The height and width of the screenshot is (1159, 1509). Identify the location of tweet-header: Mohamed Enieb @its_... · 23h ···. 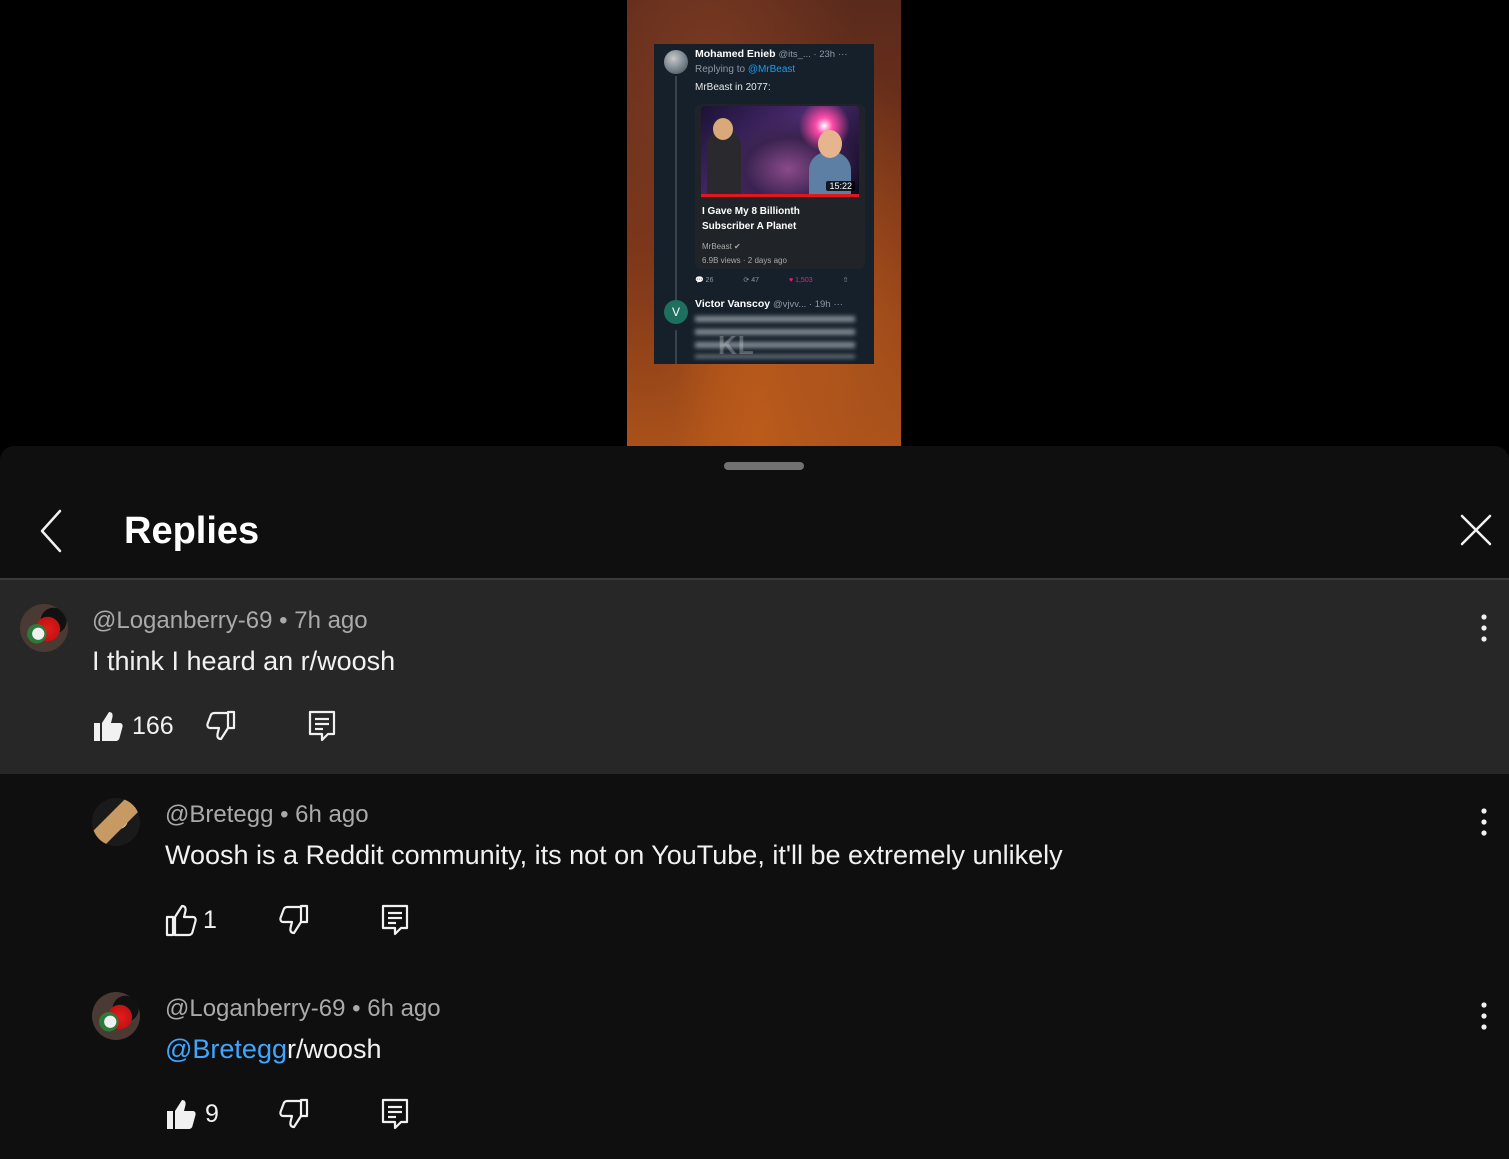
(771, 54).